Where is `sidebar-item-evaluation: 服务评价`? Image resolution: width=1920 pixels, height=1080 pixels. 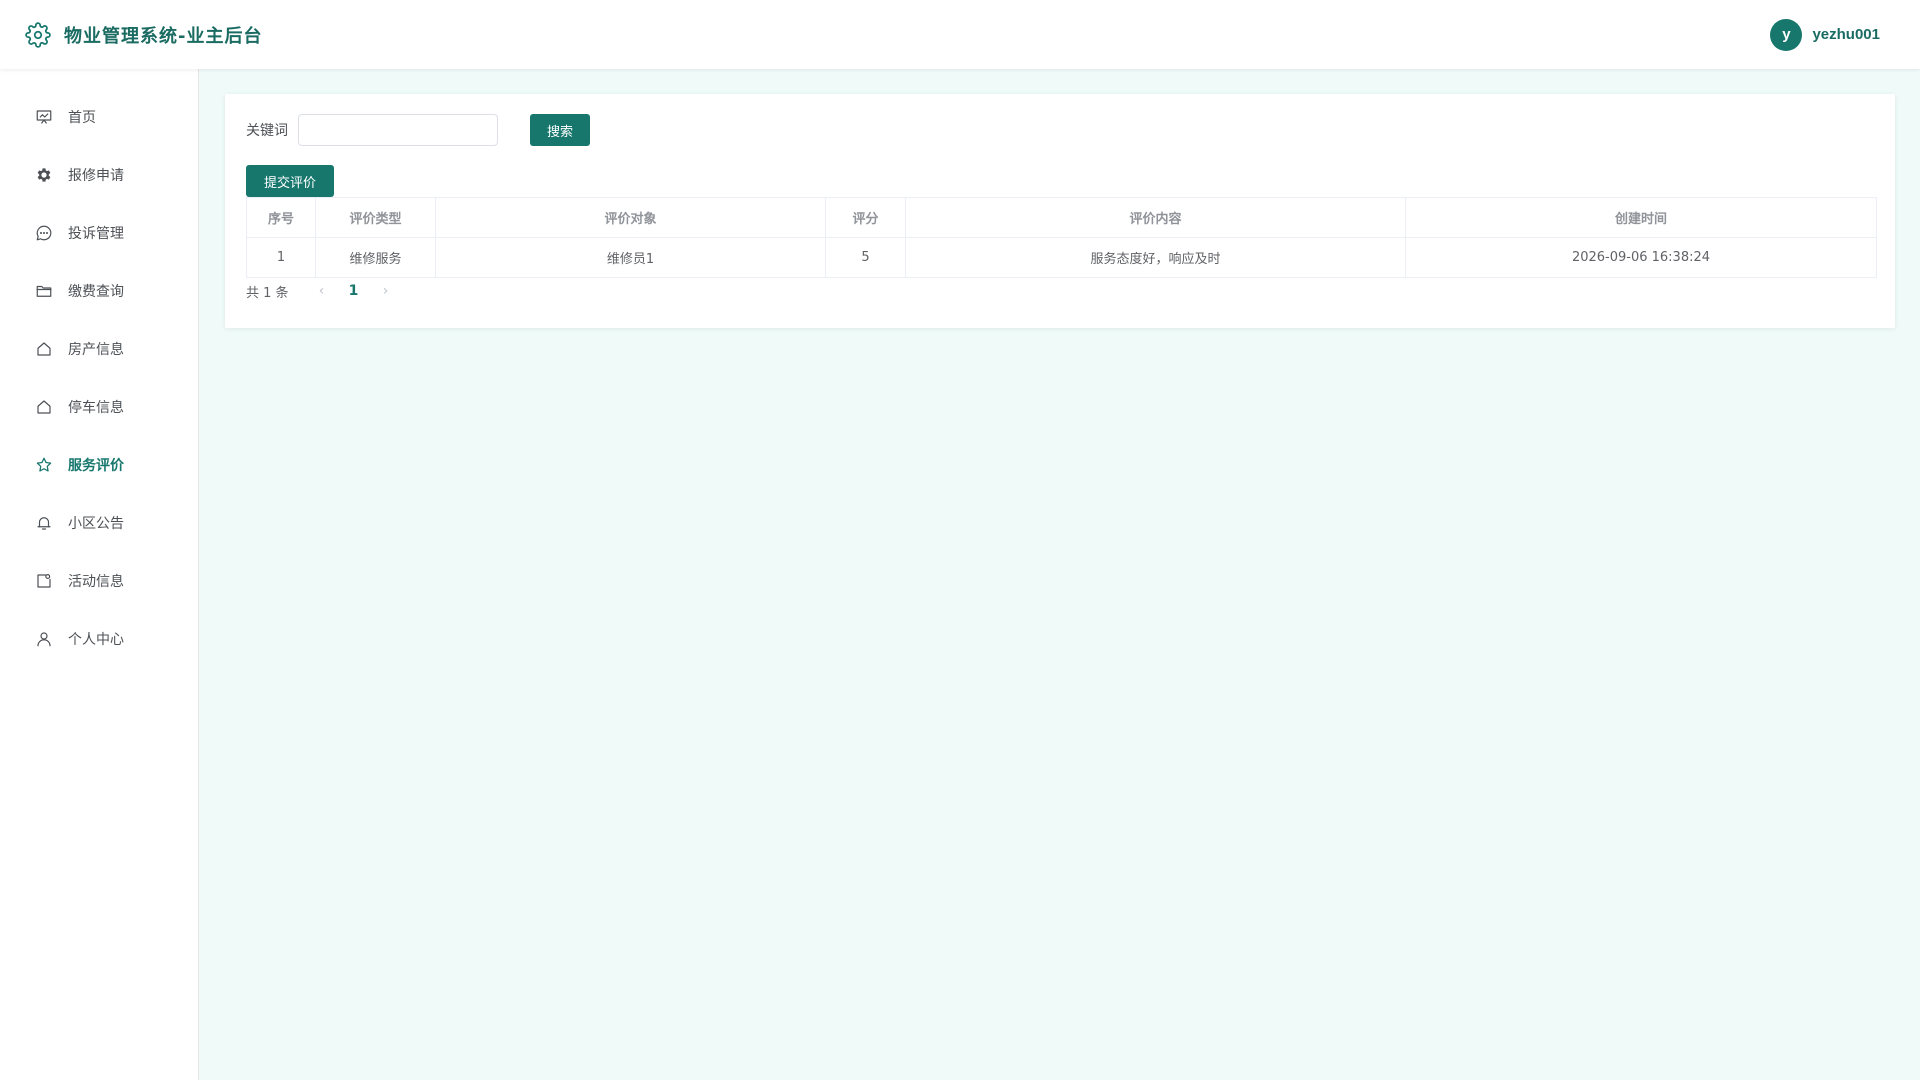
sidebar-item-evaluation: 服务评价 is located at coordinates (99, 465).